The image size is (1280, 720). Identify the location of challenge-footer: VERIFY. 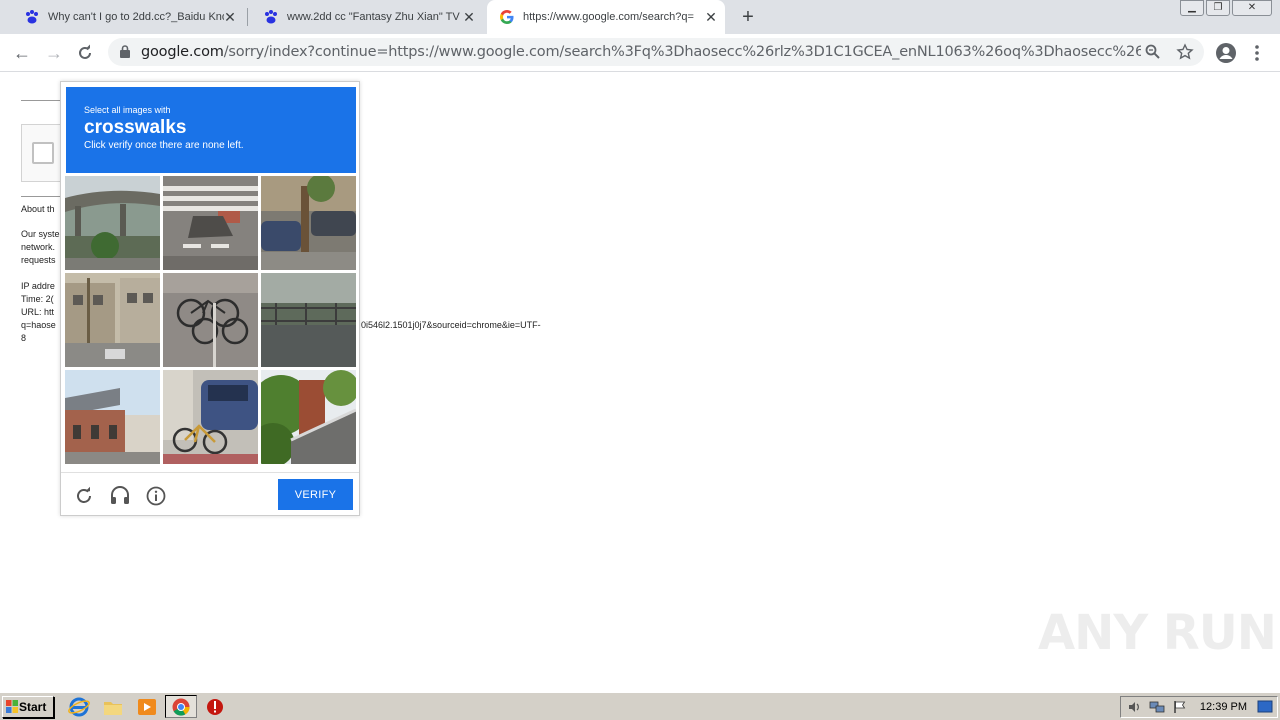
(210, 494).